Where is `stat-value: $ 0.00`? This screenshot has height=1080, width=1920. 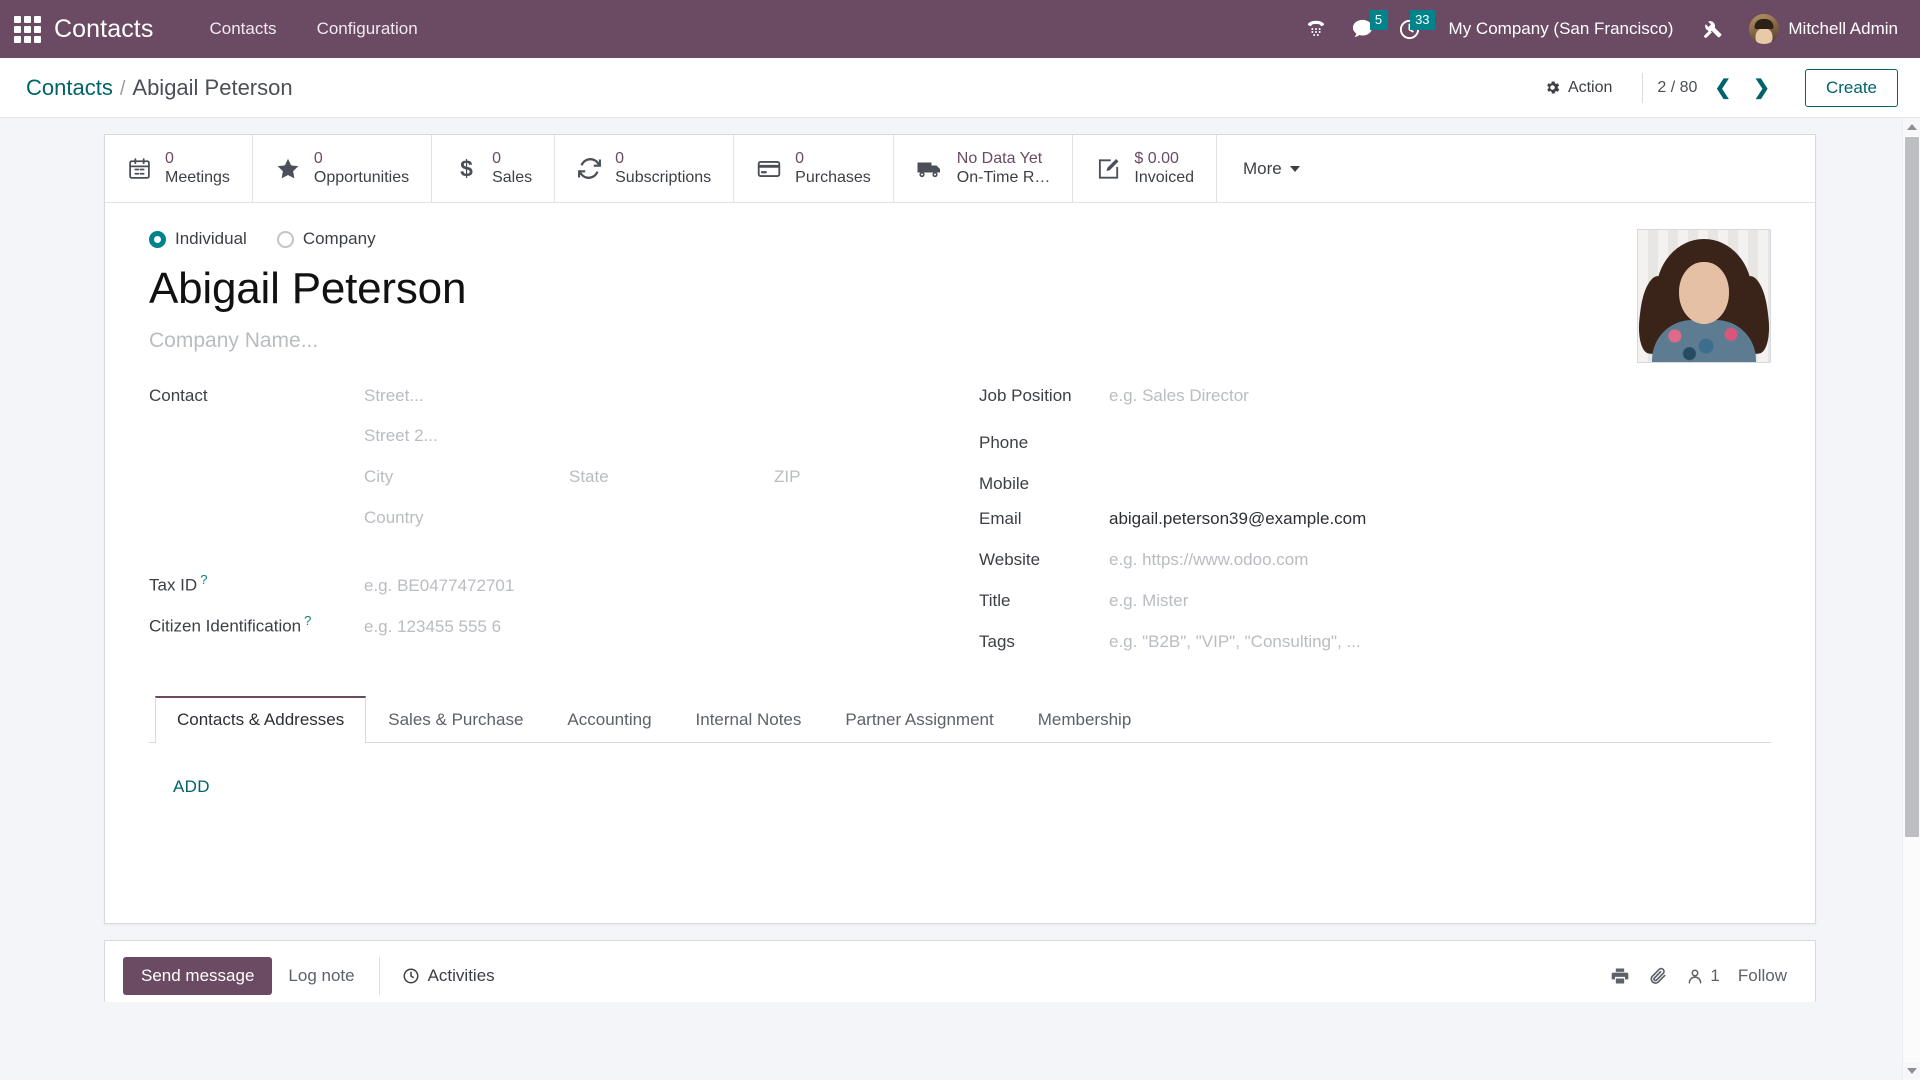 stat-value: $ 0.00 is located at coordinates (1156, 158).